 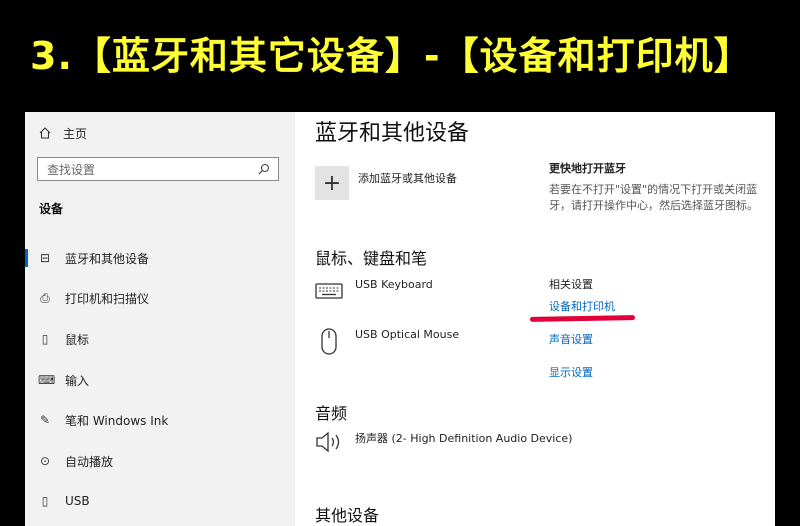 I want to click on sidebar-item-label: USB, so click(x=77, y=501).